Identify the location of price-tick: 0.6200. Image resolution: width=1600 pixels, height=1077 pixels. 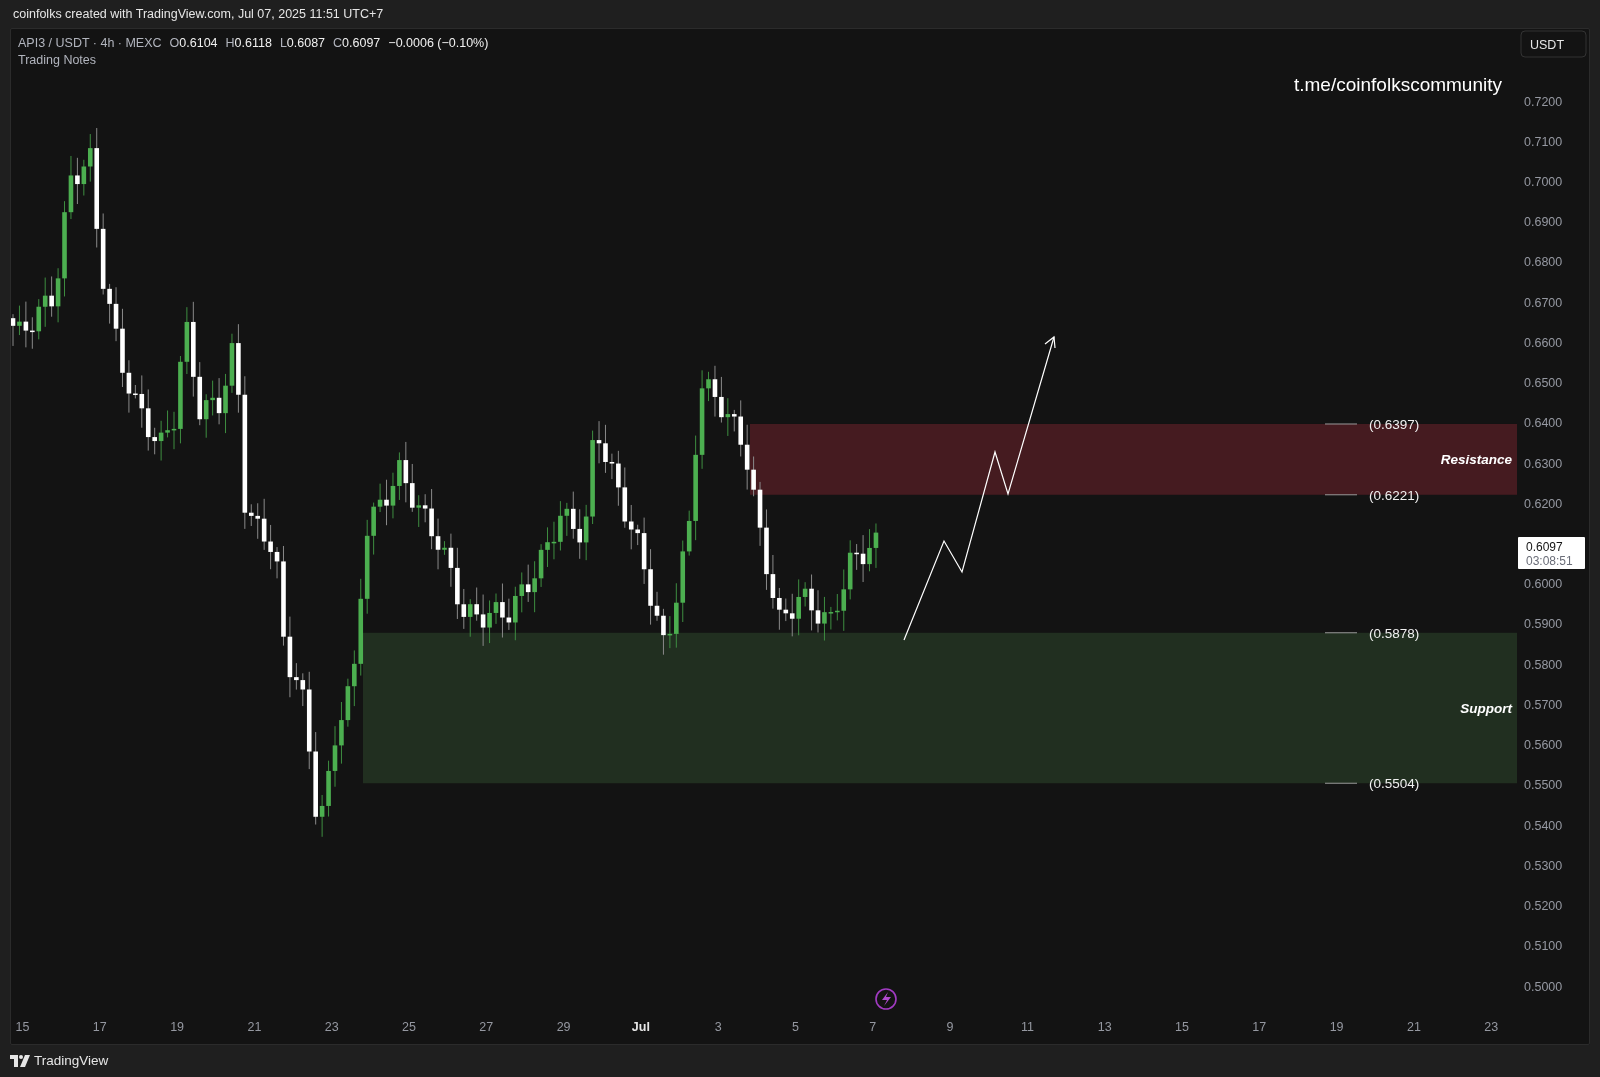
(1543, 503).